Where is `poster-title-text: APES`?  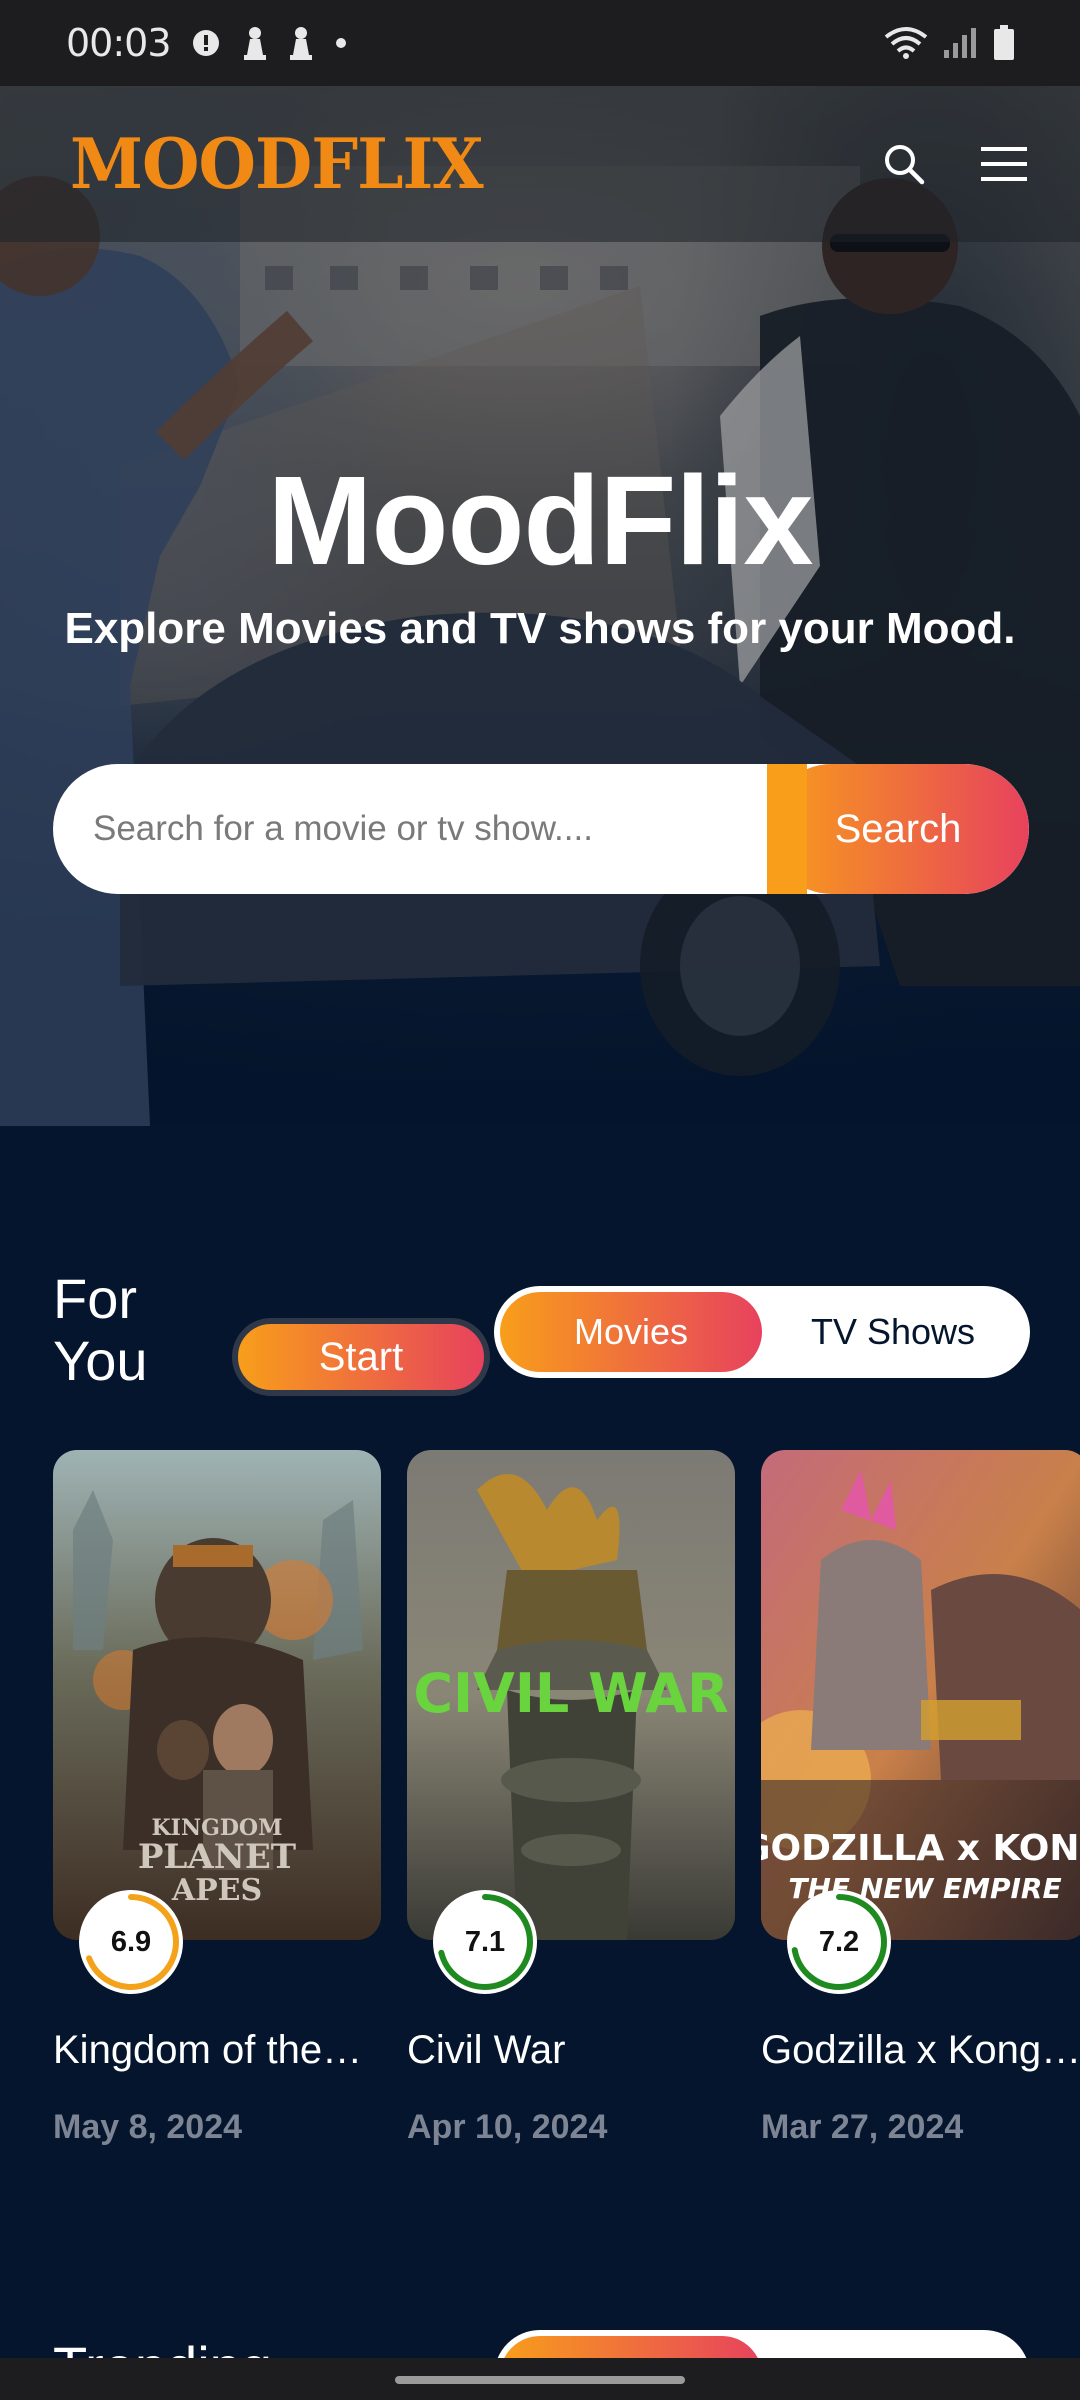
poster-title-text: APES is located at coordinates (216, 1890).